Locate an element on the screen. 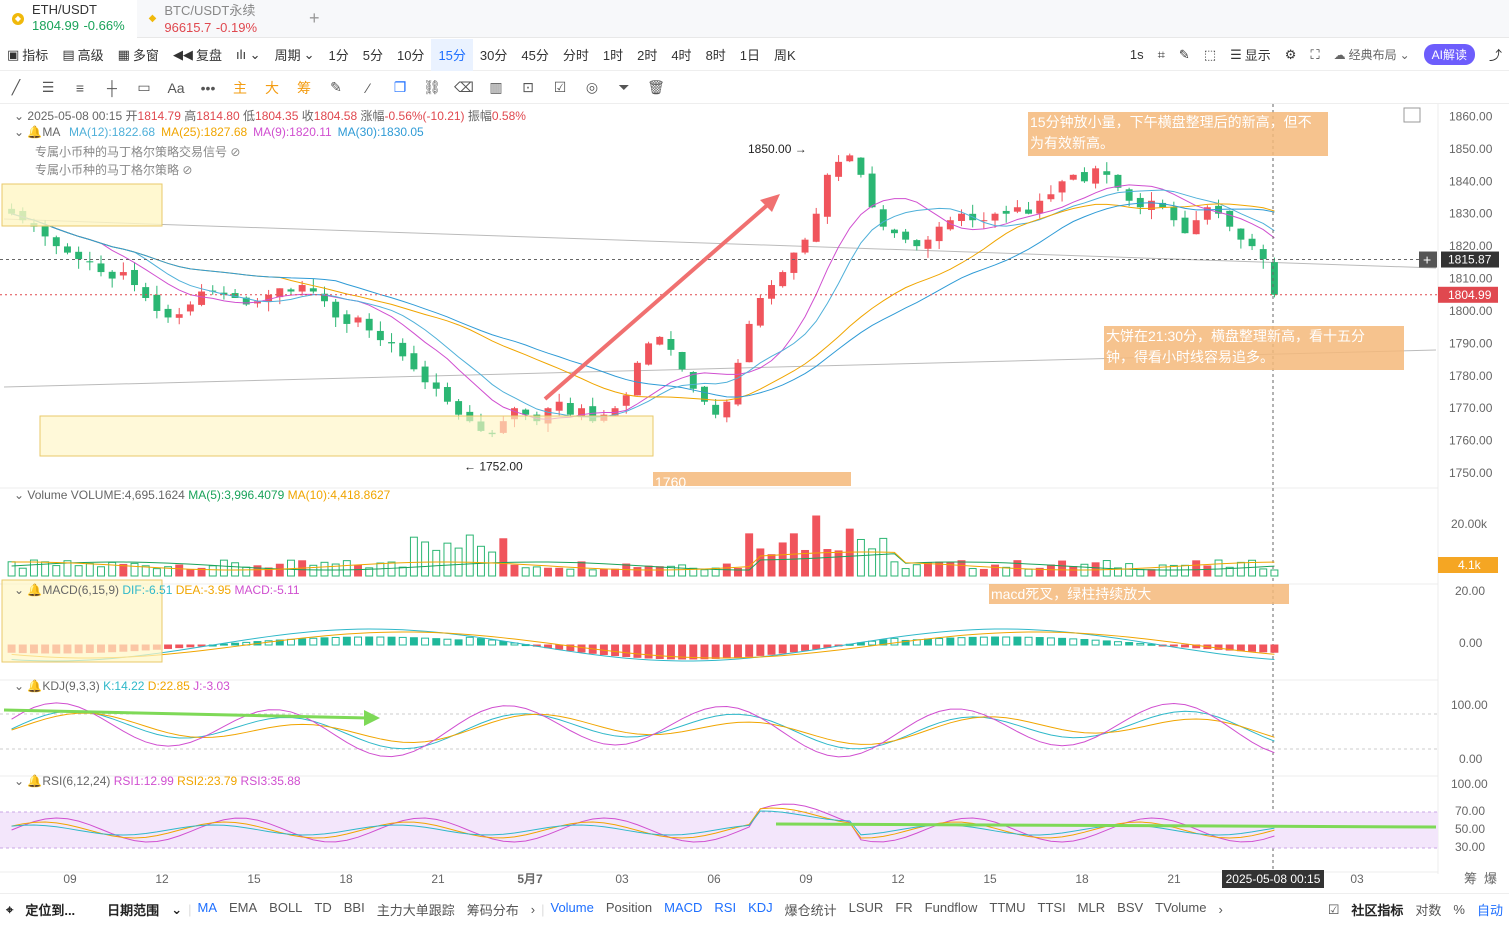  share-icon: ⤴ is located at coordinates (1495, 55).